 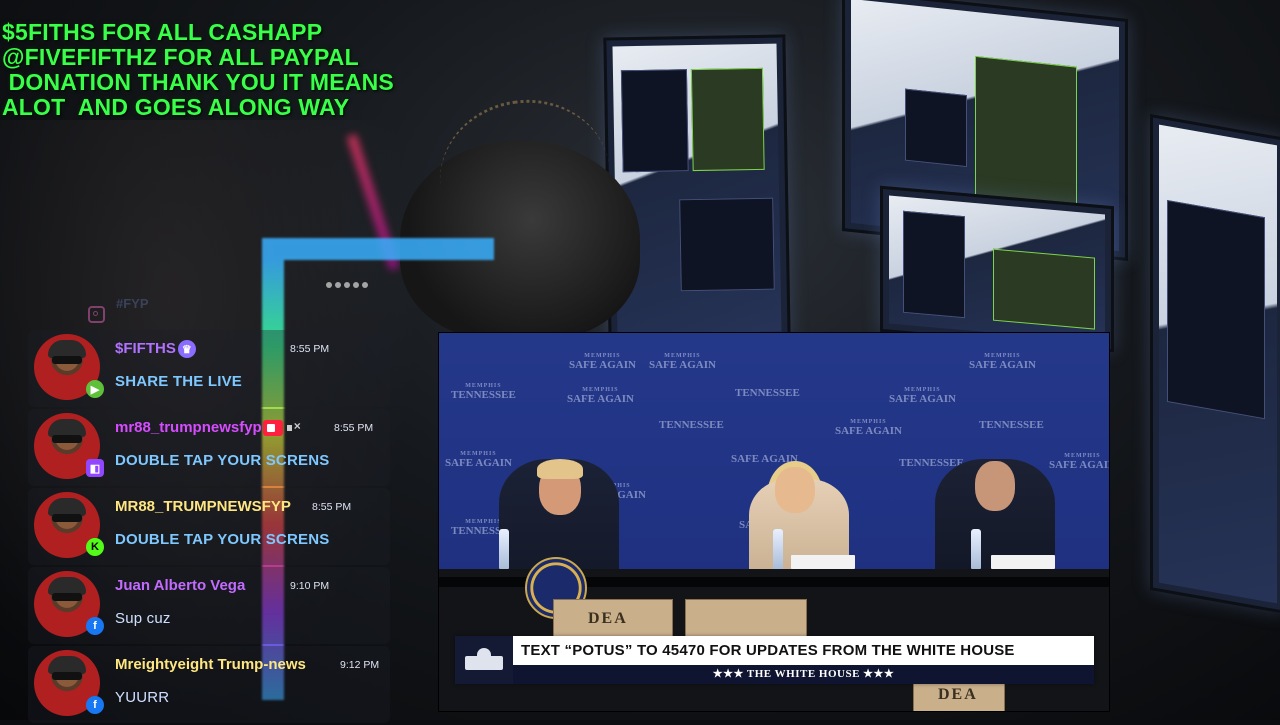 What do you see at coordinates (209, 685) in the screenshot?
I see `chat-message: f Mreightyeight Trump-news 9:12 PM YUURR` at bounding box center [209, 685].